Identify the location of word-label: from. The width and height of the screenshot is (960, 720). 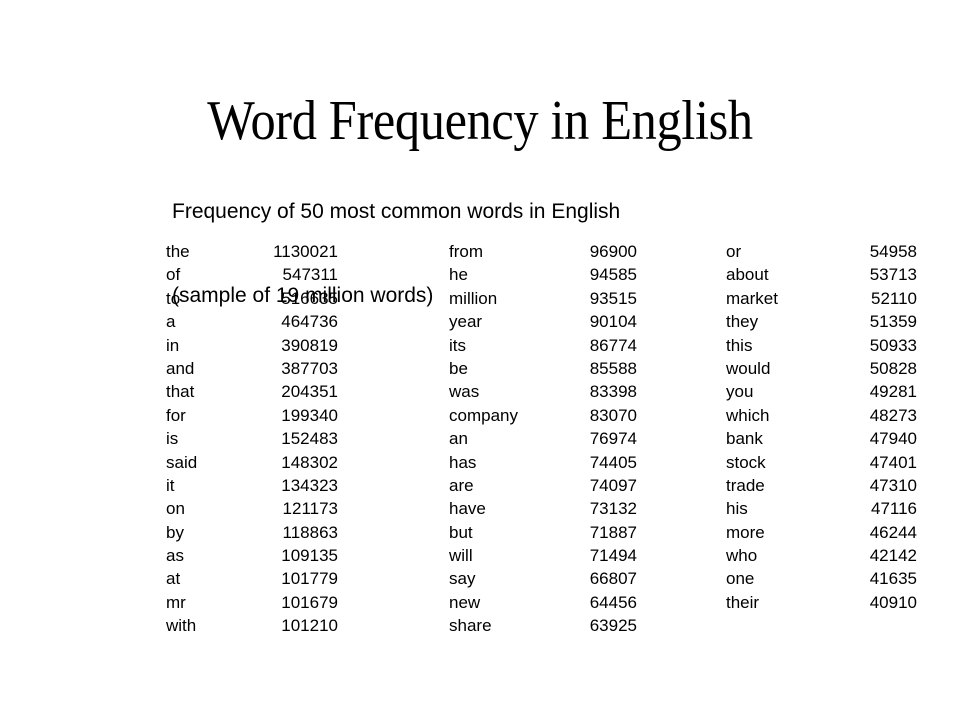
(466, 251).